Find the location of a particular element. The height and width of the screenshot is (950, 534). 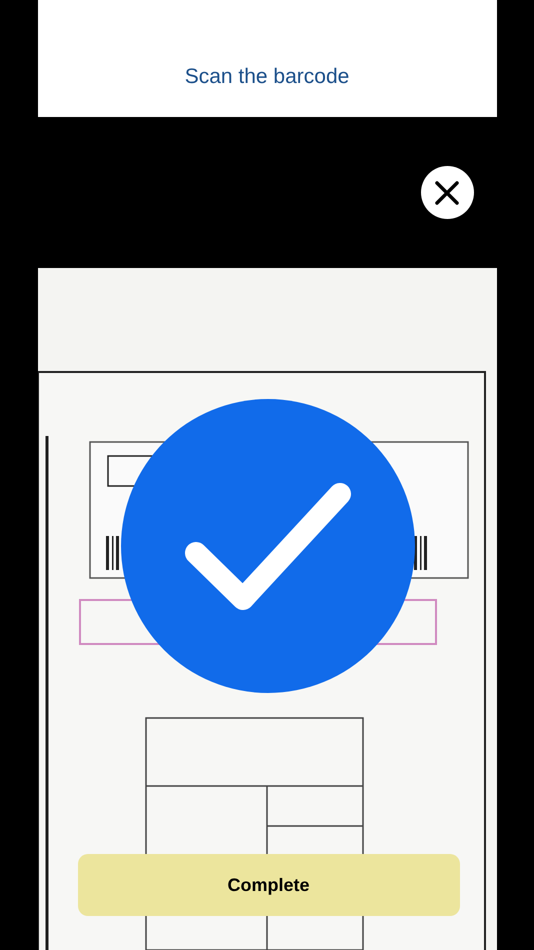

close-icon is located at coordinates (447, 193).